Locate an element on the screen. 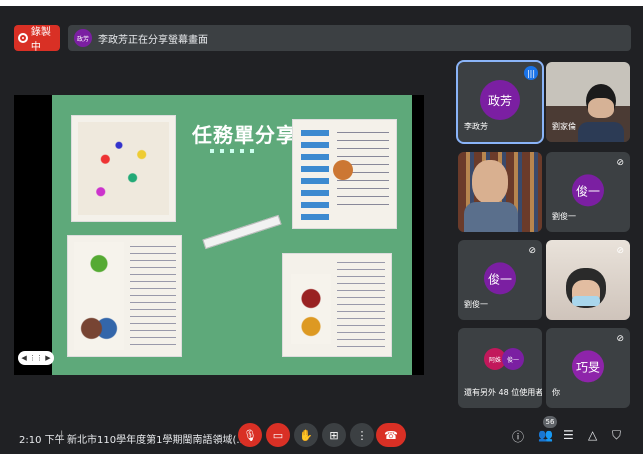  participant-count-badge: 56 is located at coordinates (550, 422).